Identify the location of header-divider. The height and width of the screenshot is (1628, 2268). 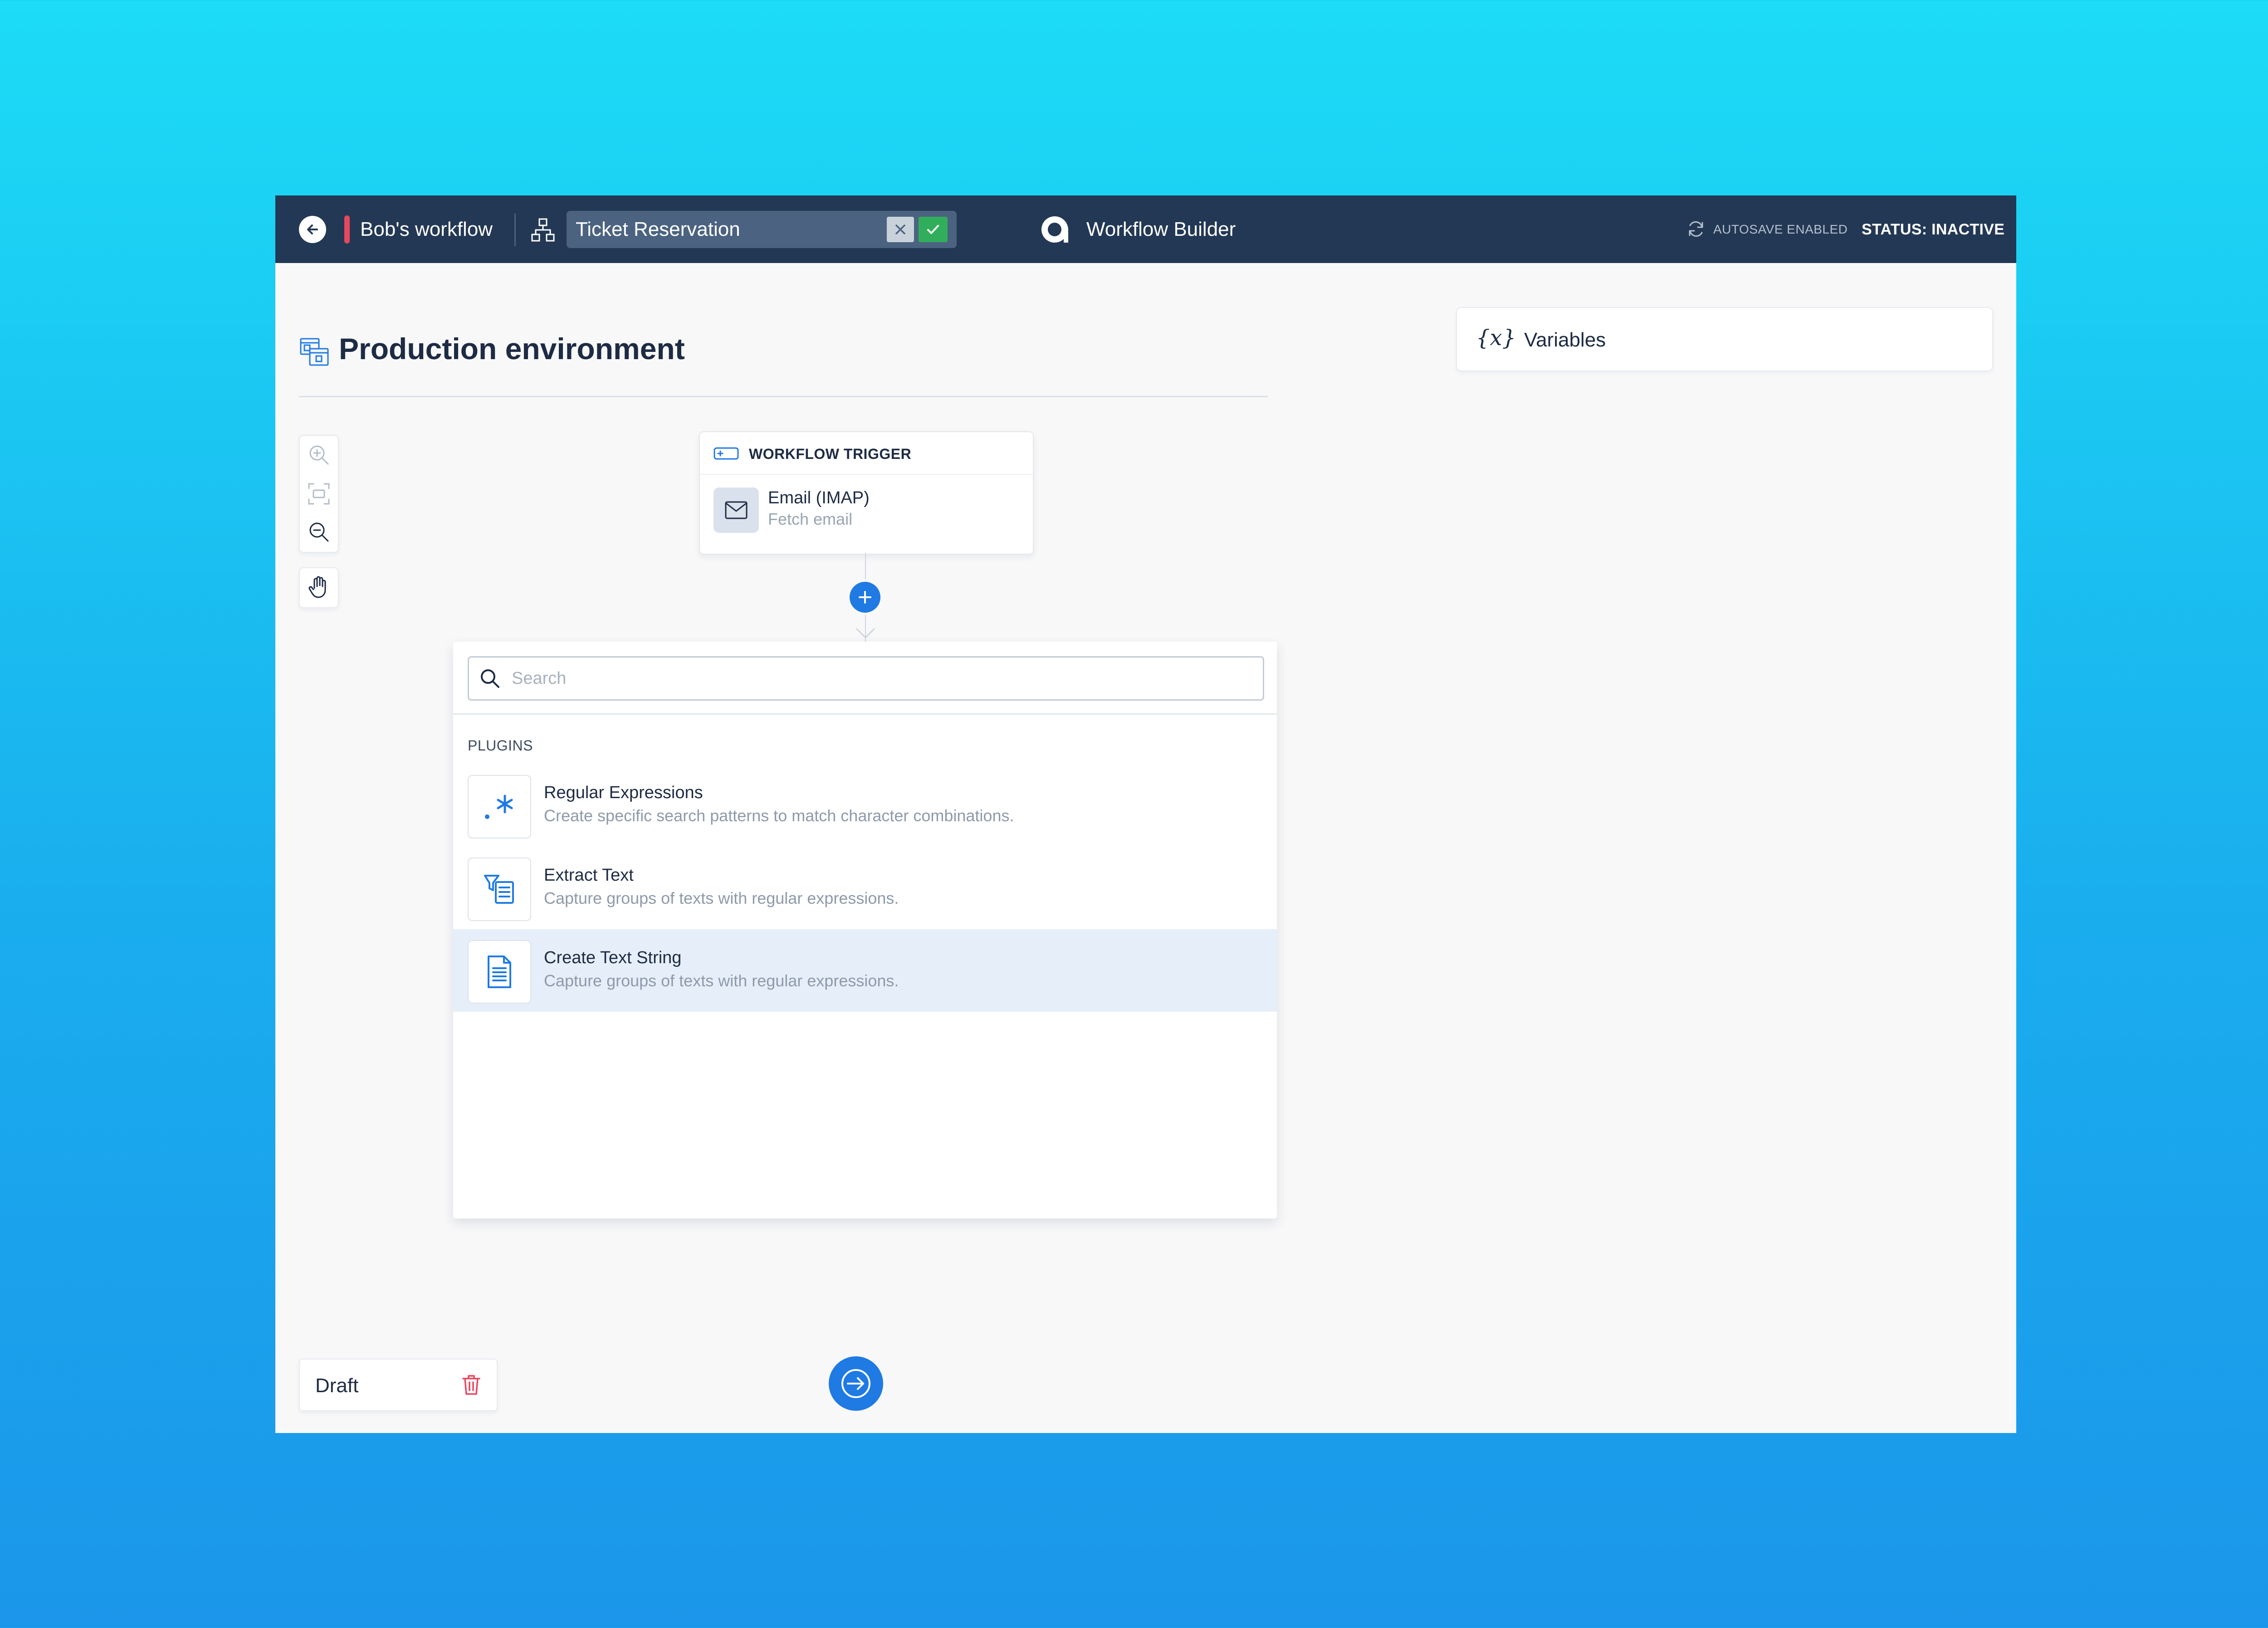
(784, 396).